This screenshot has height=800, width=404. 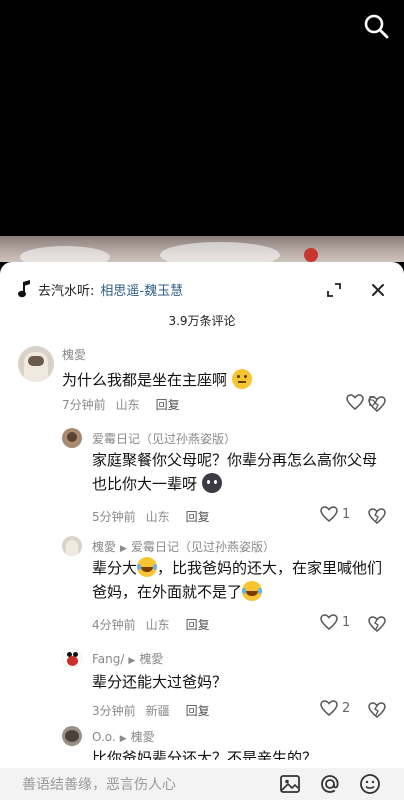 I want to click on comment-count: 3.9万条评论, so click(x=202, y=321).